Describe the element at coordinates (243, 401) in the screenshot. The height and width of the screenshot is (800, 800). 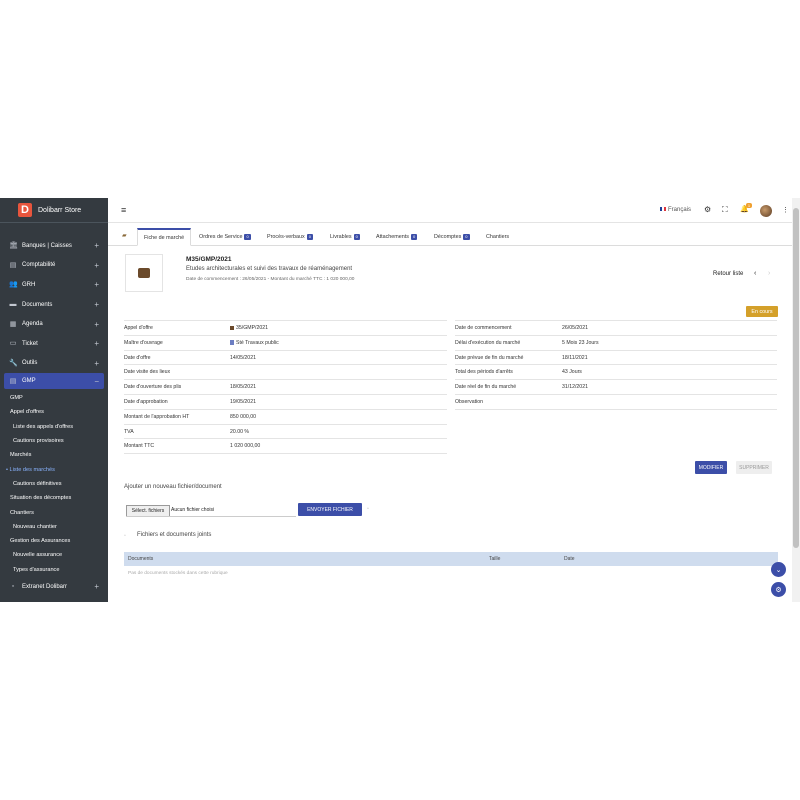
I see `field-value: 19/05/2021` at that location.